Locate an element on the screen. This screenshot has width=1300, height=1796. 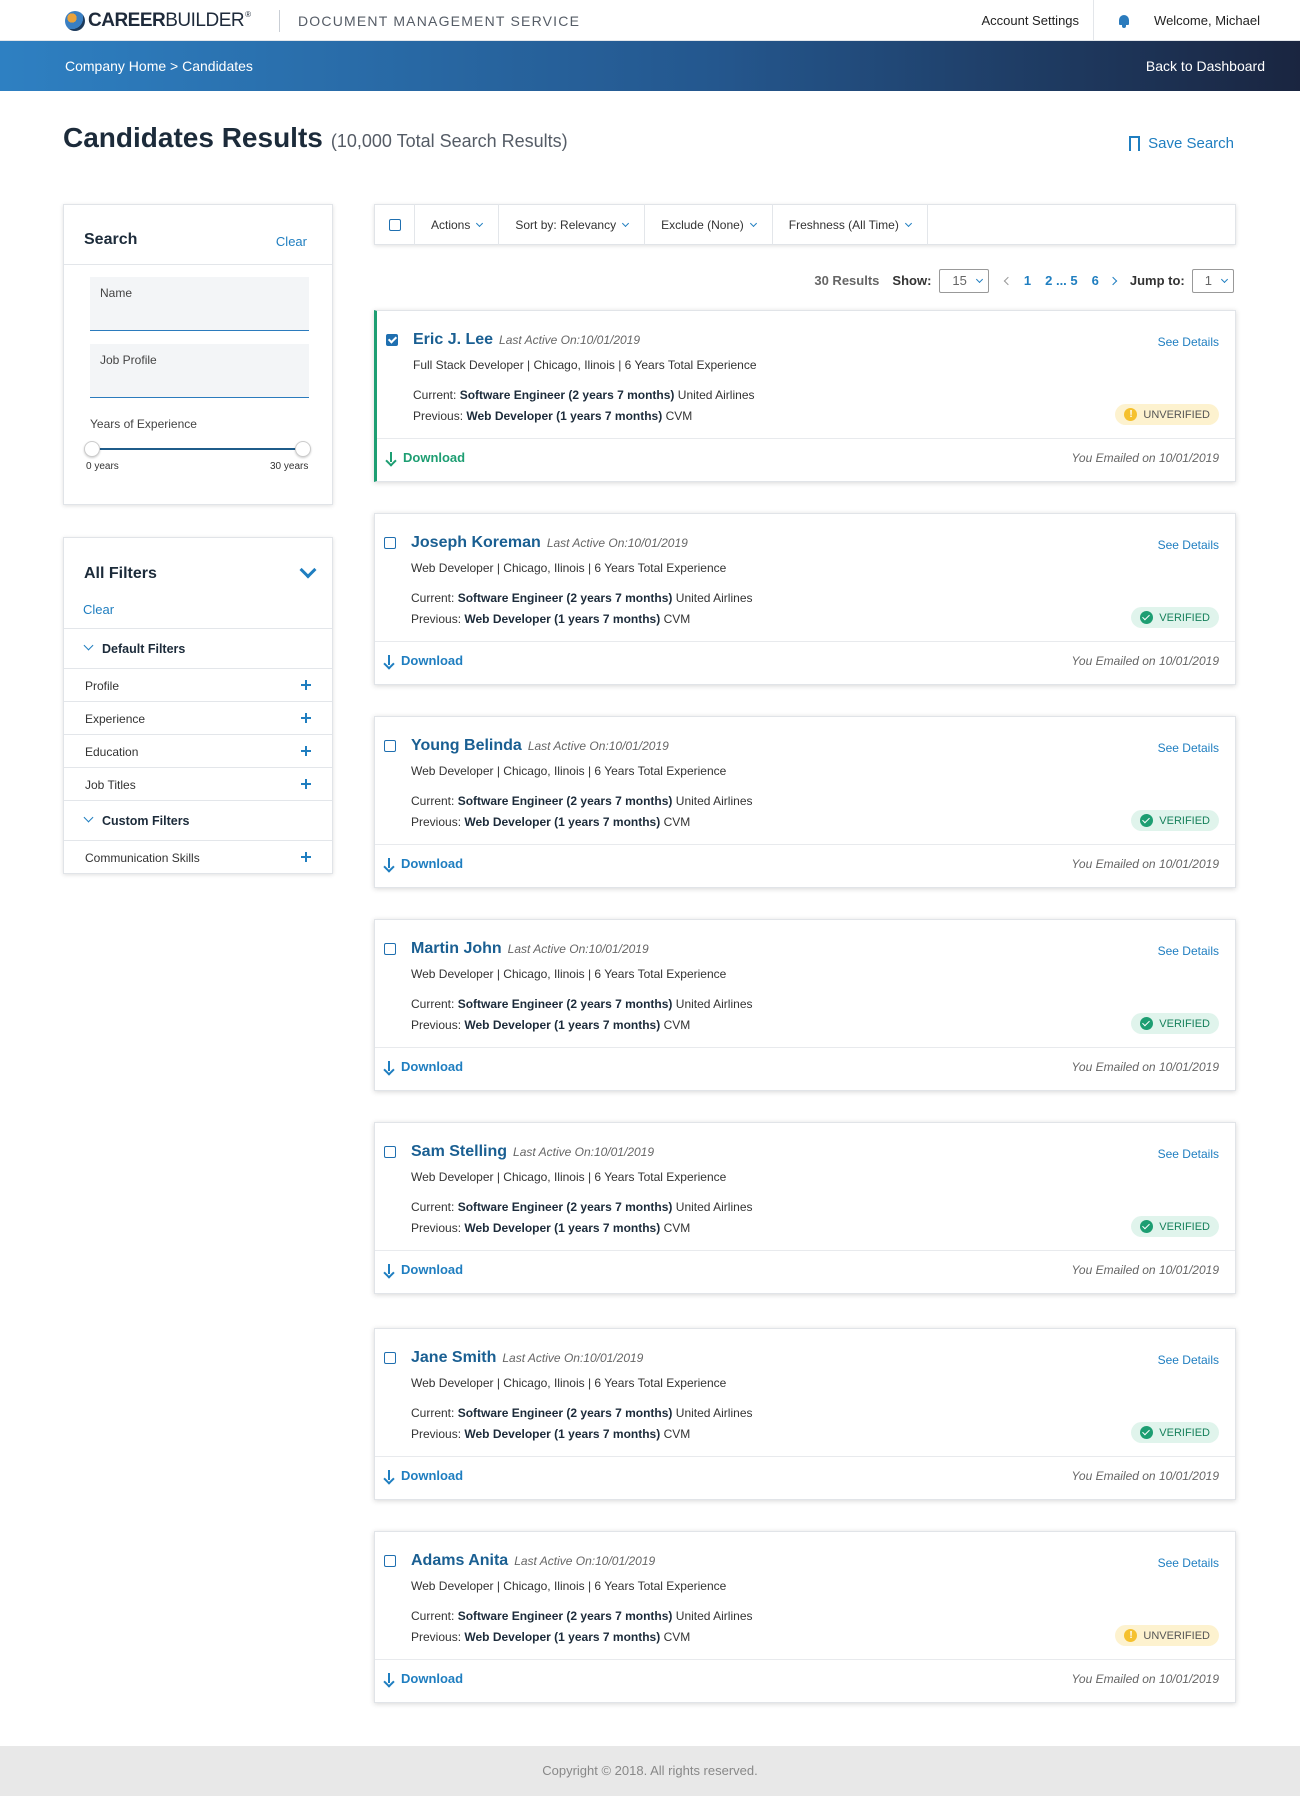
bell-icon is located at coordinates (1124, 21).